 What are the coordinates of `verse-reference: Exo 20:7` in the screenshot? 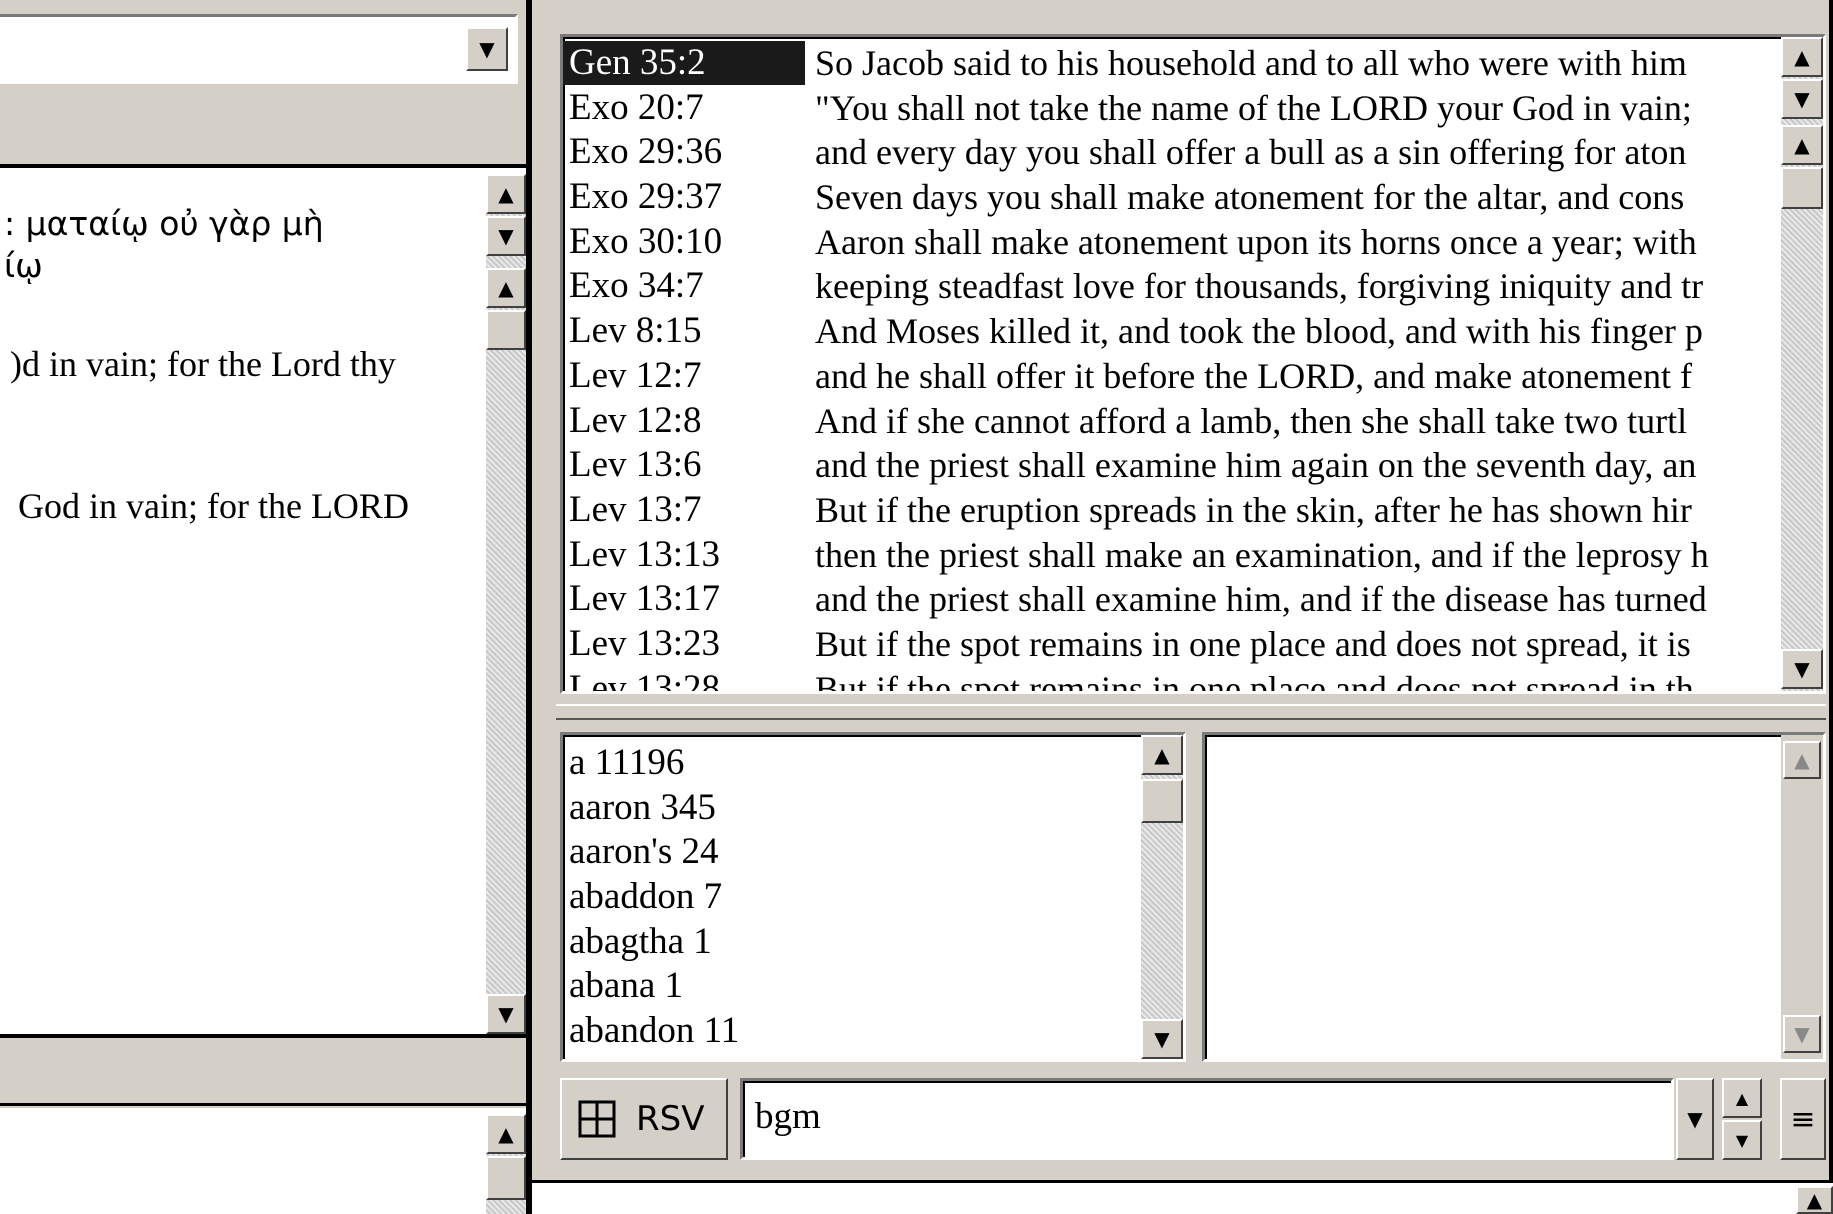 It's located at (636, 107).